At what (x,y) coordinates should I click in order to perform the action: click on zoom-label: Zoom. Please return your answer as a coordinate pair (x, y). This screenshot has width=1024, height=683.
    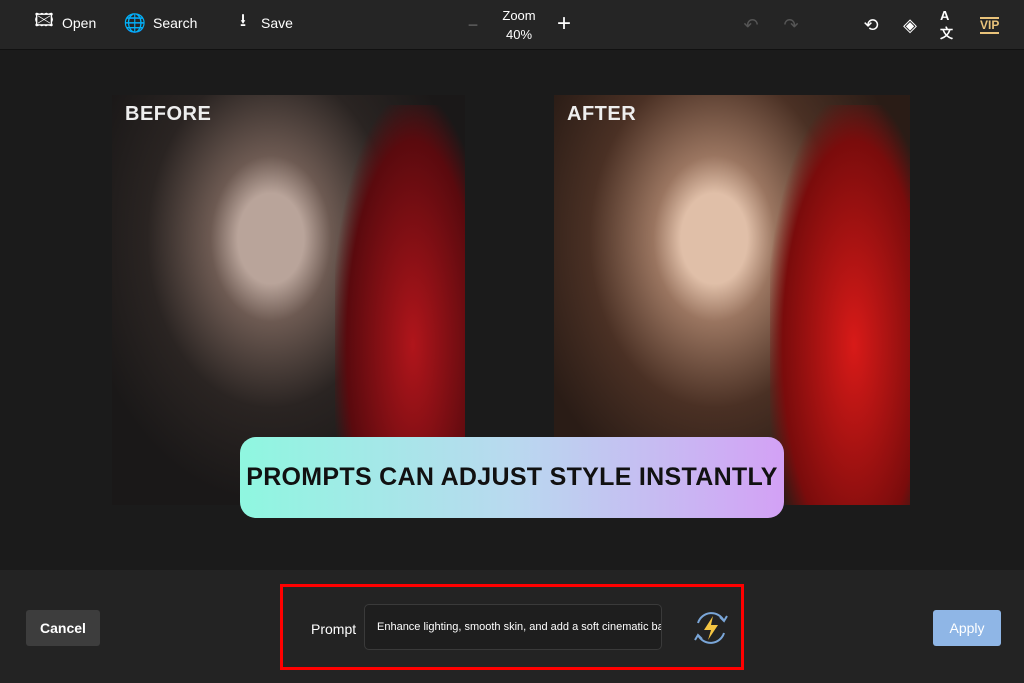
    Looking at the image, I should click on (519, 15).